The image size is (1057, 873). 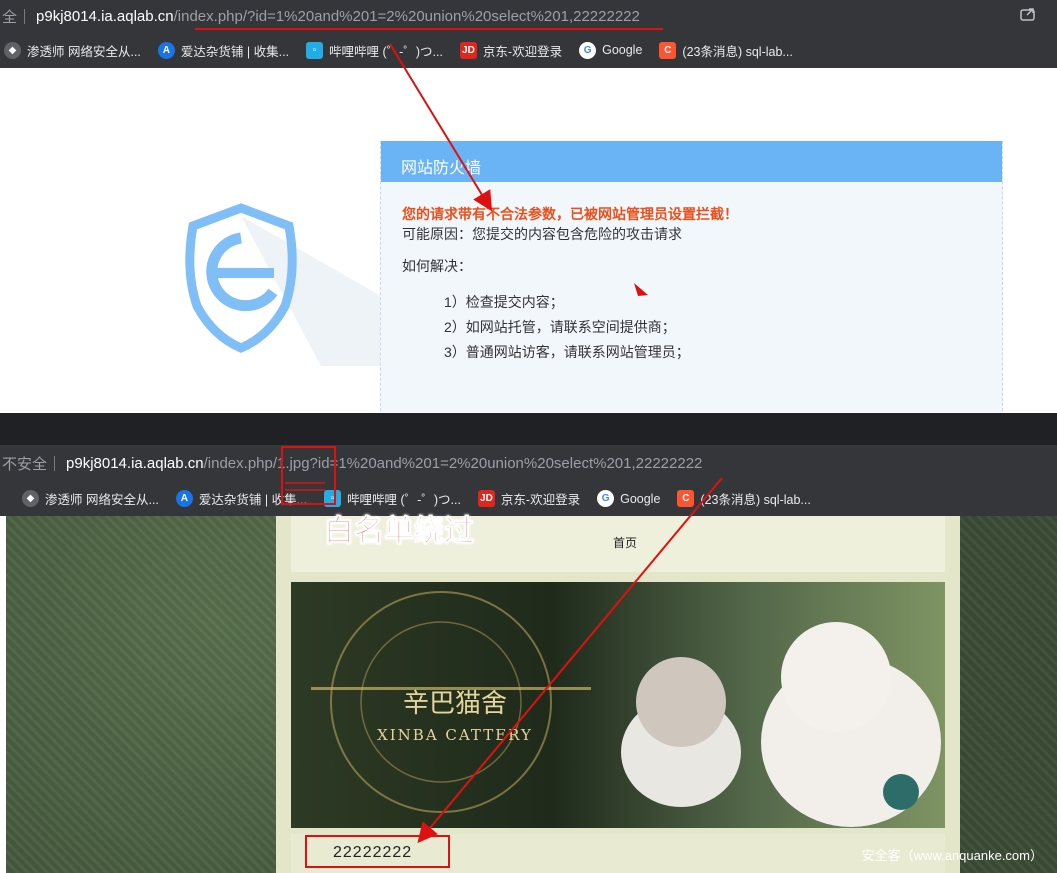 I want to click on bottom-security-indicator: 不安全｜, so click(x=32, y=463).